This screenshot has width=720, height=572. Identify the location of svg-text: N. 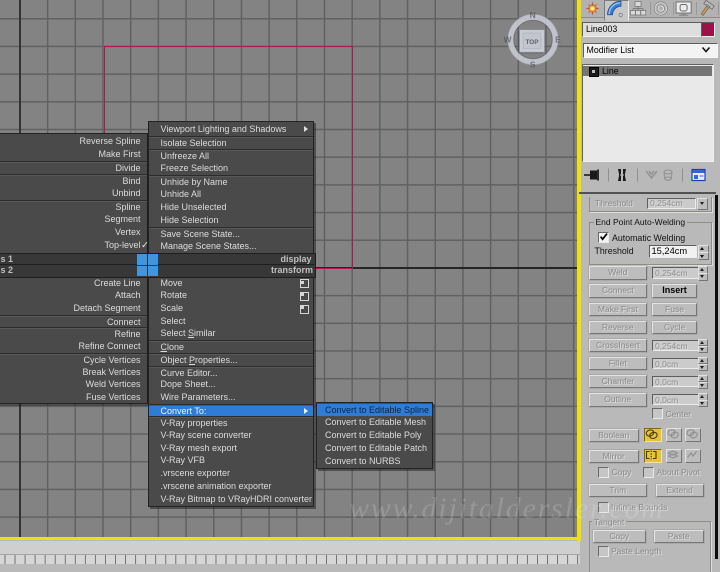
(533, 15).